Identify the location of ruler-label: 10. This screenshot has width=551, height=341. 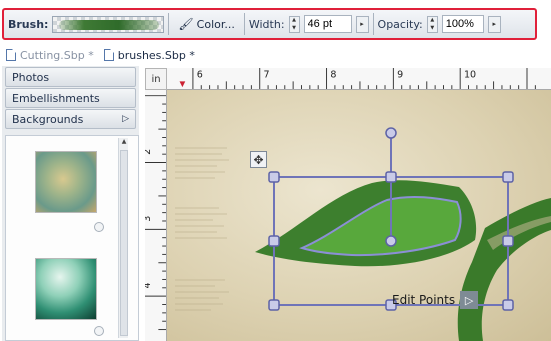
(470, 75).